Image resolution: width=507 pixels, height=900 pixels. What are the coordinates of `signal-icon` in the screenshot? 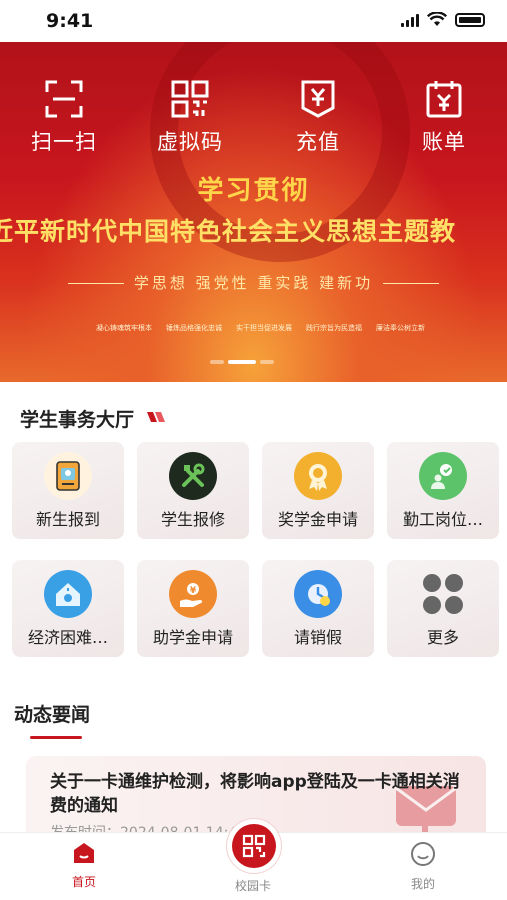 It's located at (410, 20).